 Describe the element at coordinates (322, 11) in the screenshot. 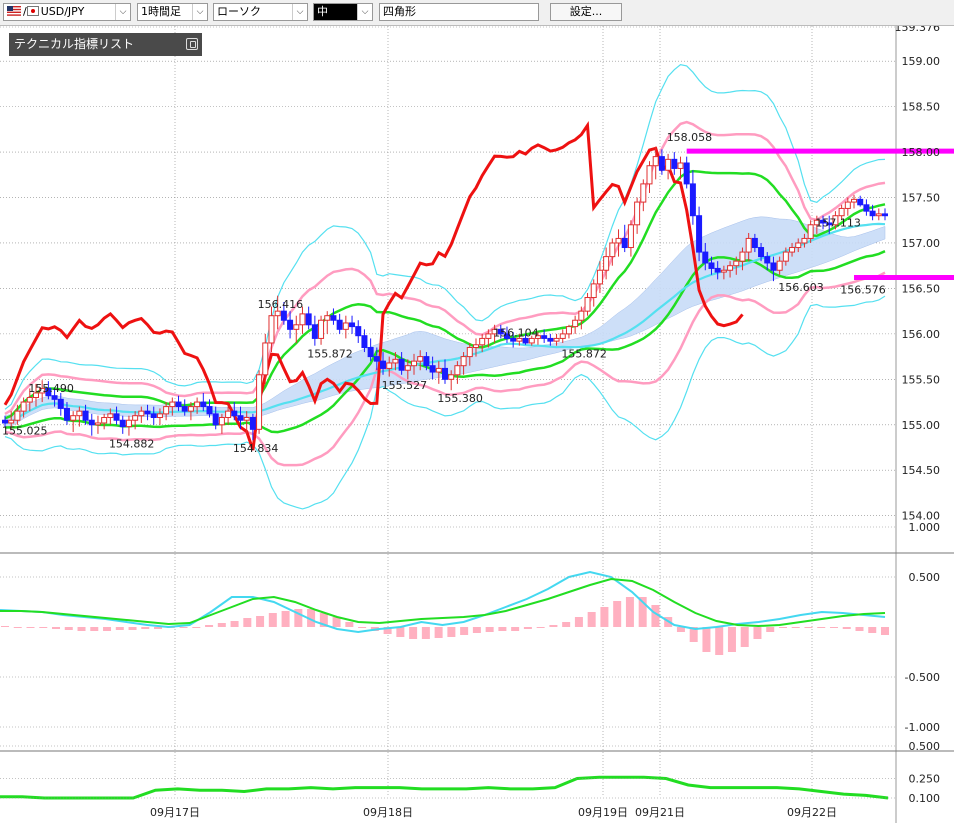

I see `line-width-label: 中` at that location.